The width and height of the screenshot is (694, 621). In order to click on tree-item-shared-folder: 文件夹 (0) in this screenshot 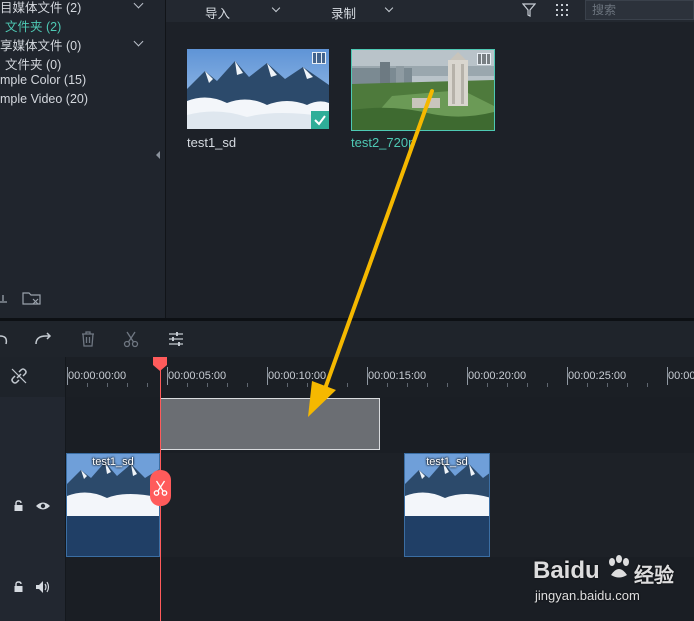, I will do `click(33, 63)`.